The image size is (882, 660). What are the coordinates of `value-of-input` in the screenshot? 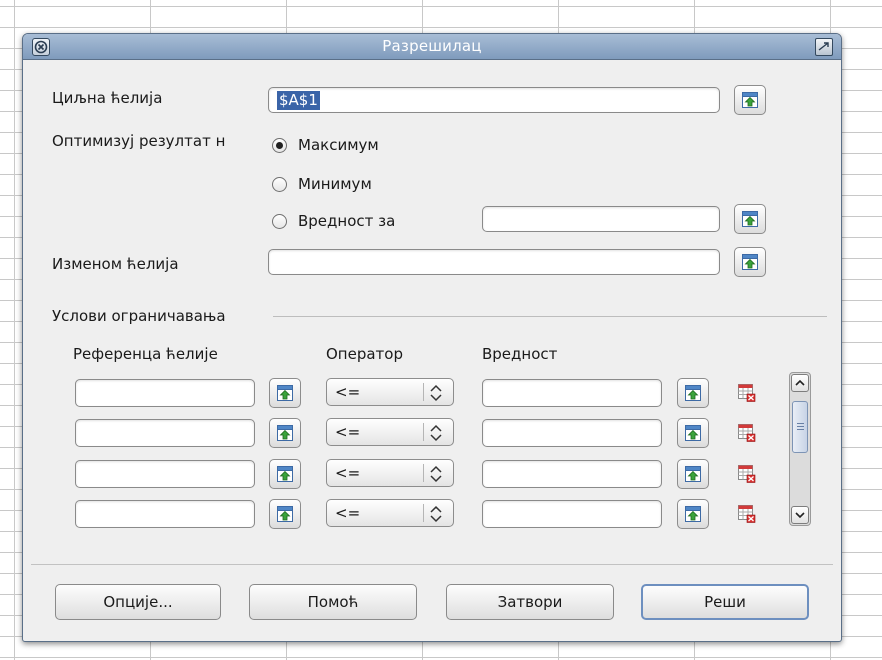 It's located at (601, 219).